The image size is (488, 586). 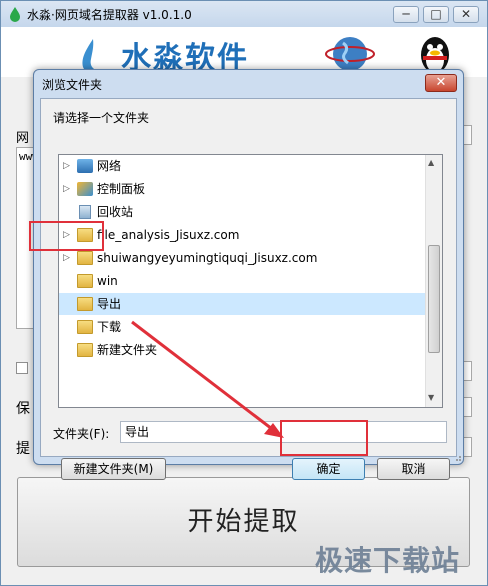 I want to click on watermark: 极速下载站, so click(x=388, y=560).